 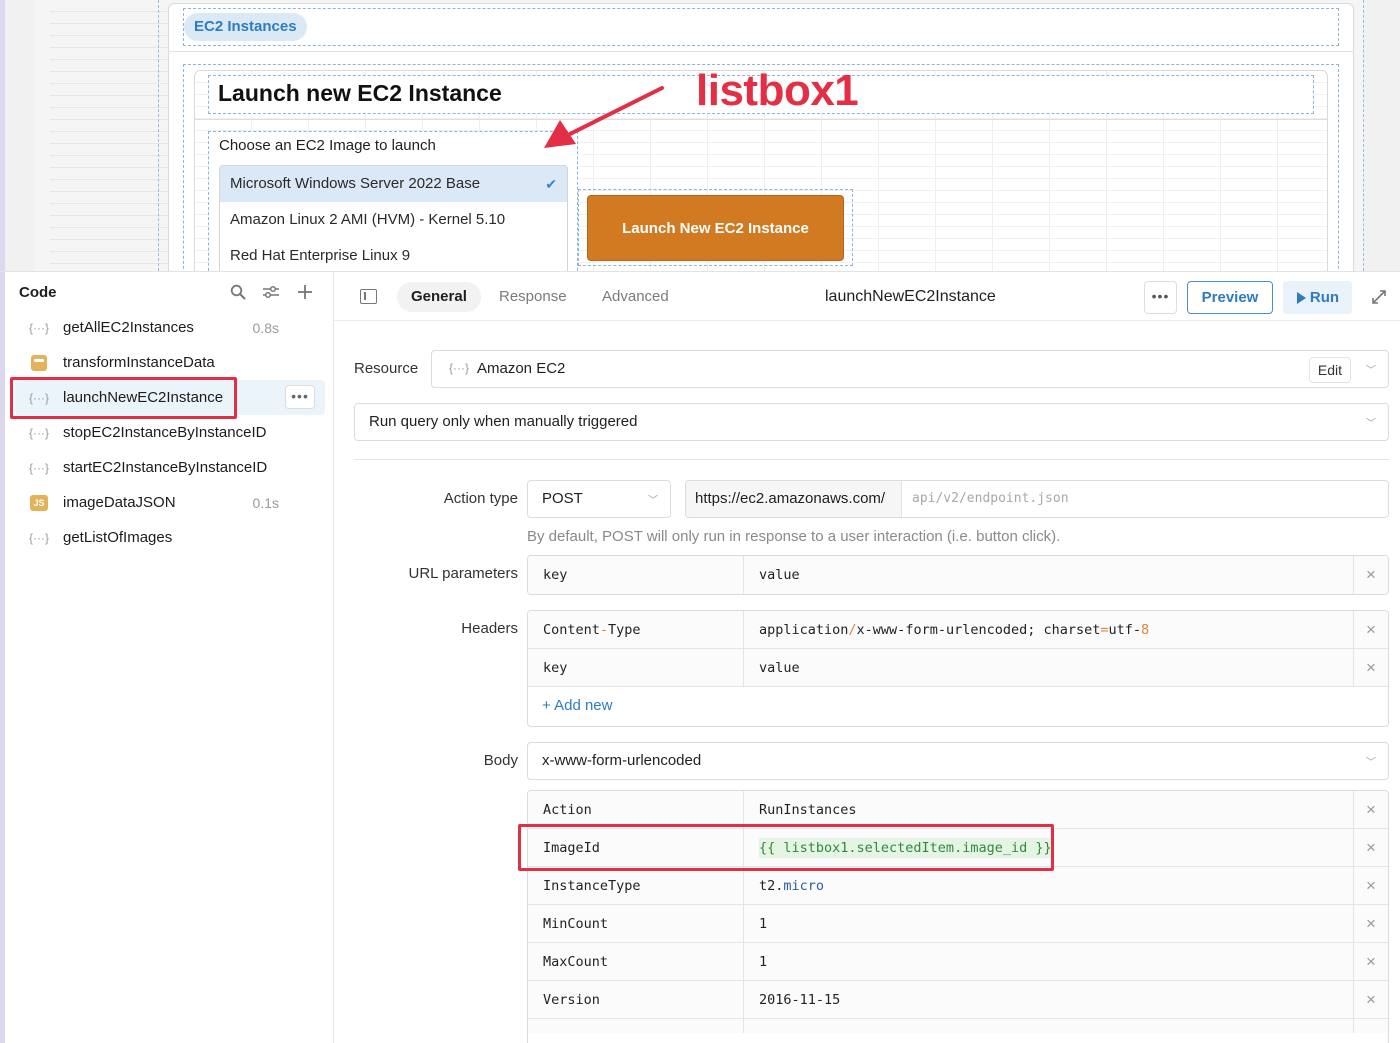 I want to click on option-label: Microsoft Windows Server 2022 Base, so click(x=355, y=183).